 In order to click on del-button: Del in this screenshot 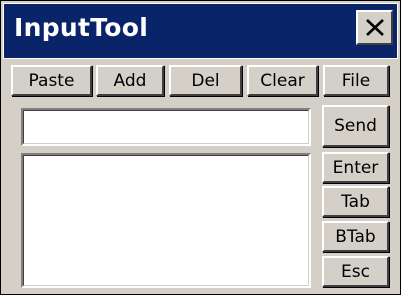, I will do `click(205, 80)`.